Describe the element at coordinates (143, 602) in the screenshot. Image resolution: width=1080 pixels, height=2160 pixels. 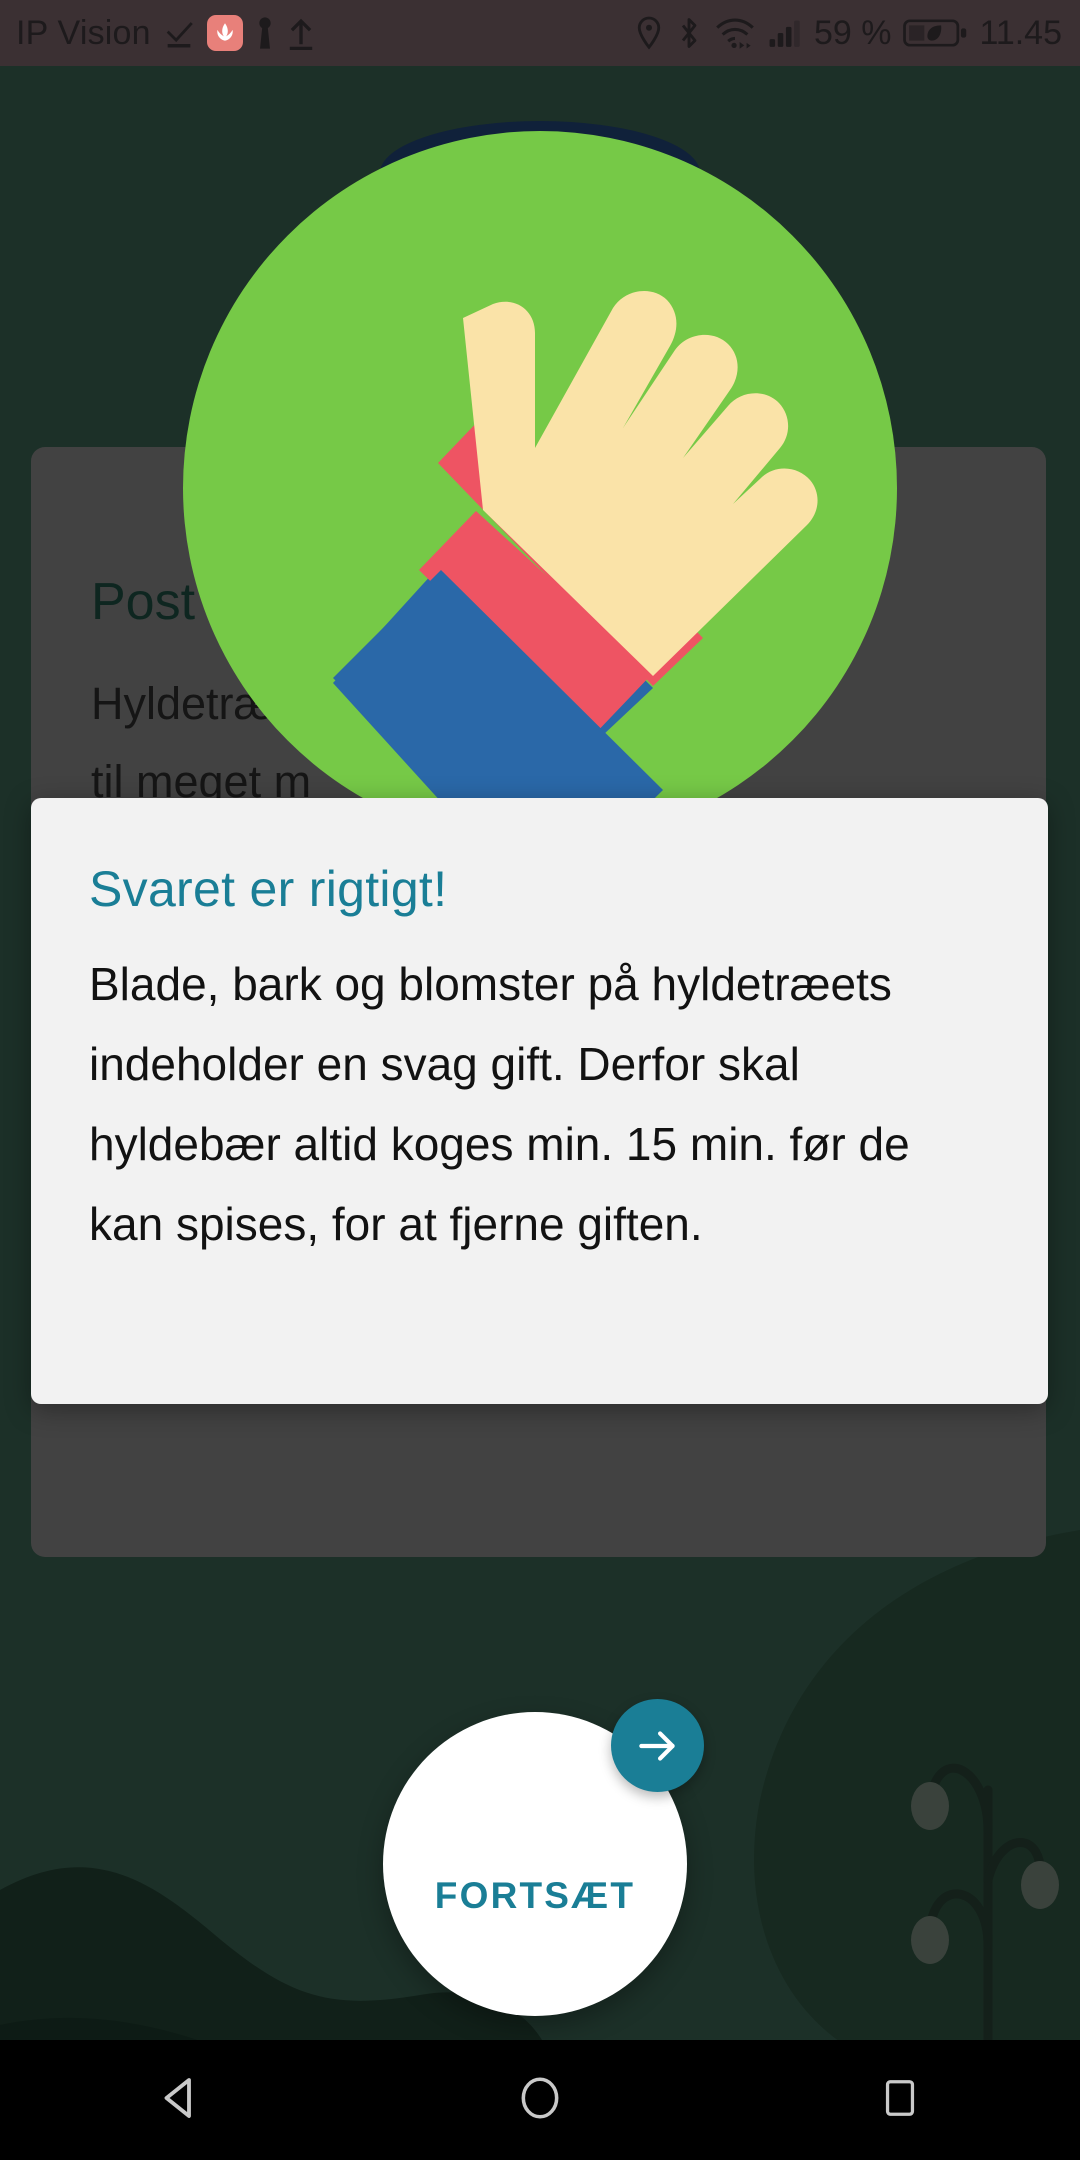
I see `question-title: Post` at that location.